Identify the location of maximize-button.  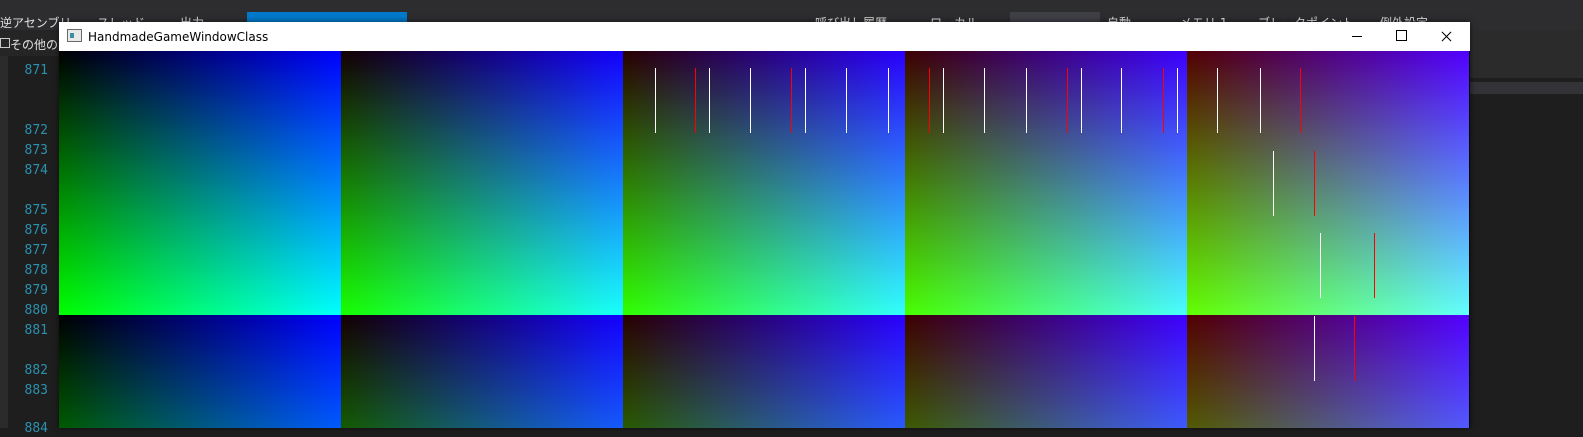
(1401, 36).